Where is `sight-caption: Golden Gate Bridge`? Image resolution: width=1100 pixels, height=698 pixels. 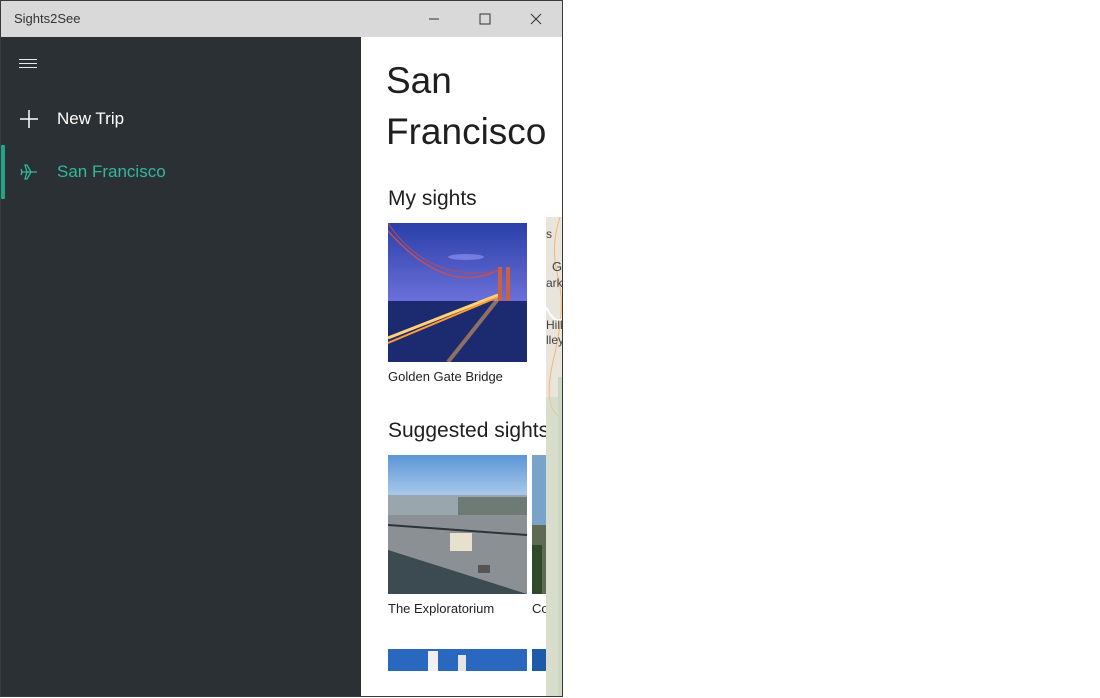
sight-caption: Golden Gate Bridge is located at coordinates (445, 376).